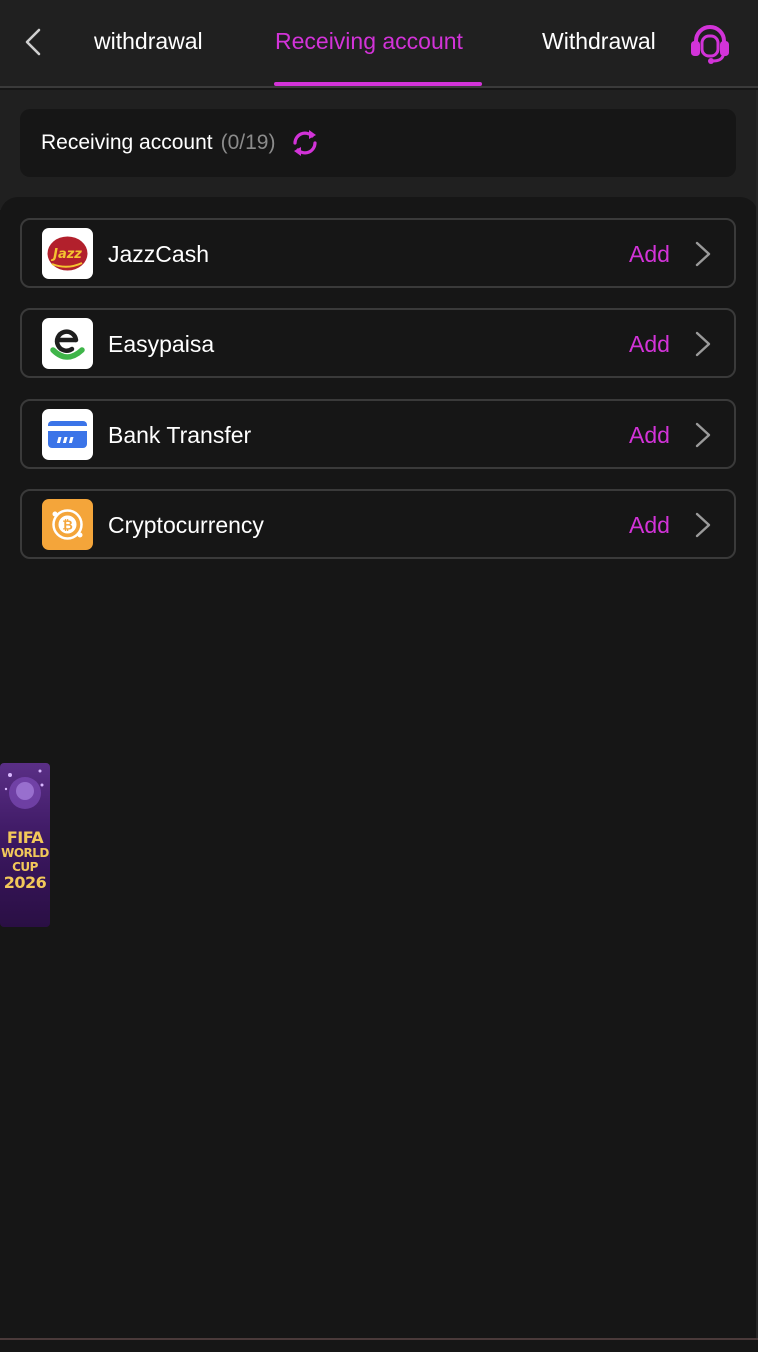  What do you see at coordinates (378, 524) in the screenshot?
I see `method-item-cryptocurrency: ₿ Cryptocurrency Add` at bounding box center [378, 524].